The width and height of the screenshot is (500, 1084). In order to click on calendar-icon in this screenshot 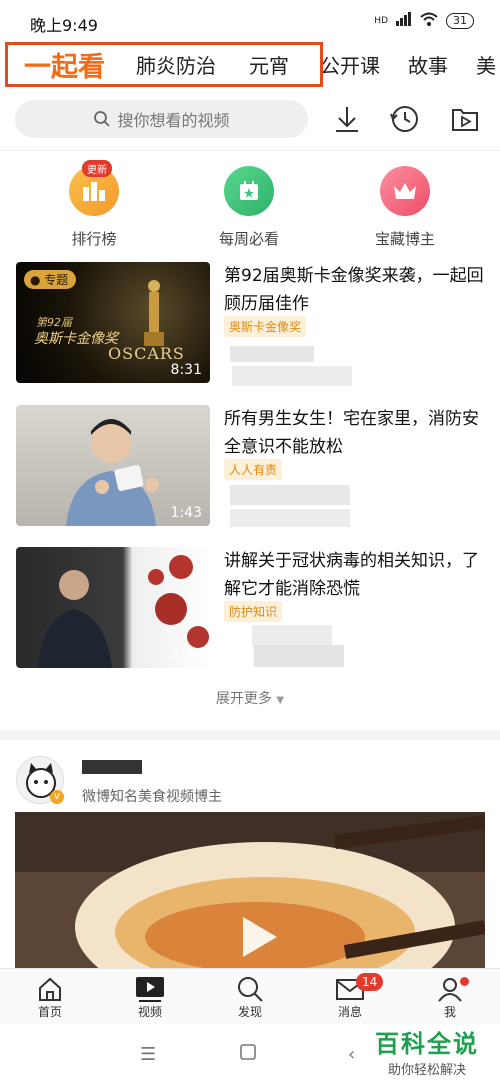, I will do `click(249, 191)`.